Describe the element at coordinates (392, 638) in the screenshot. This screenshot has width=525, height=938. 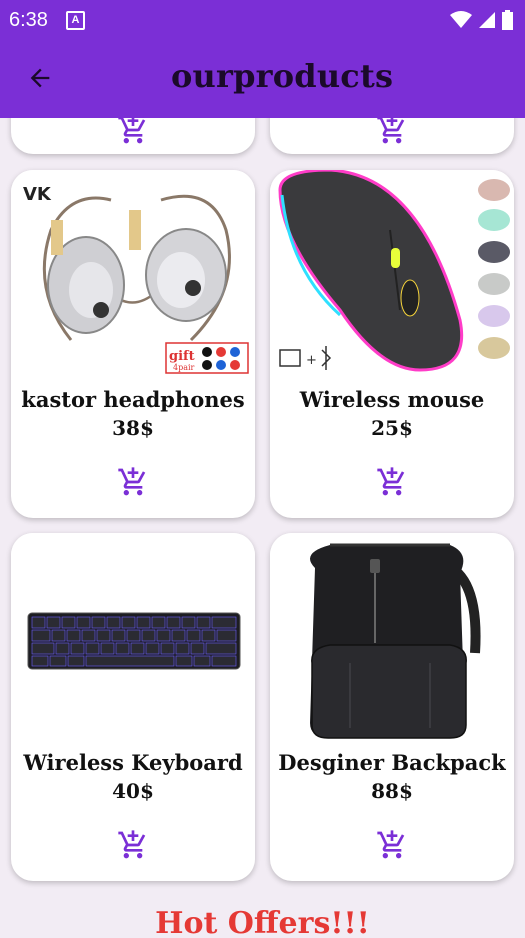
I see `backpack-image` at that location.